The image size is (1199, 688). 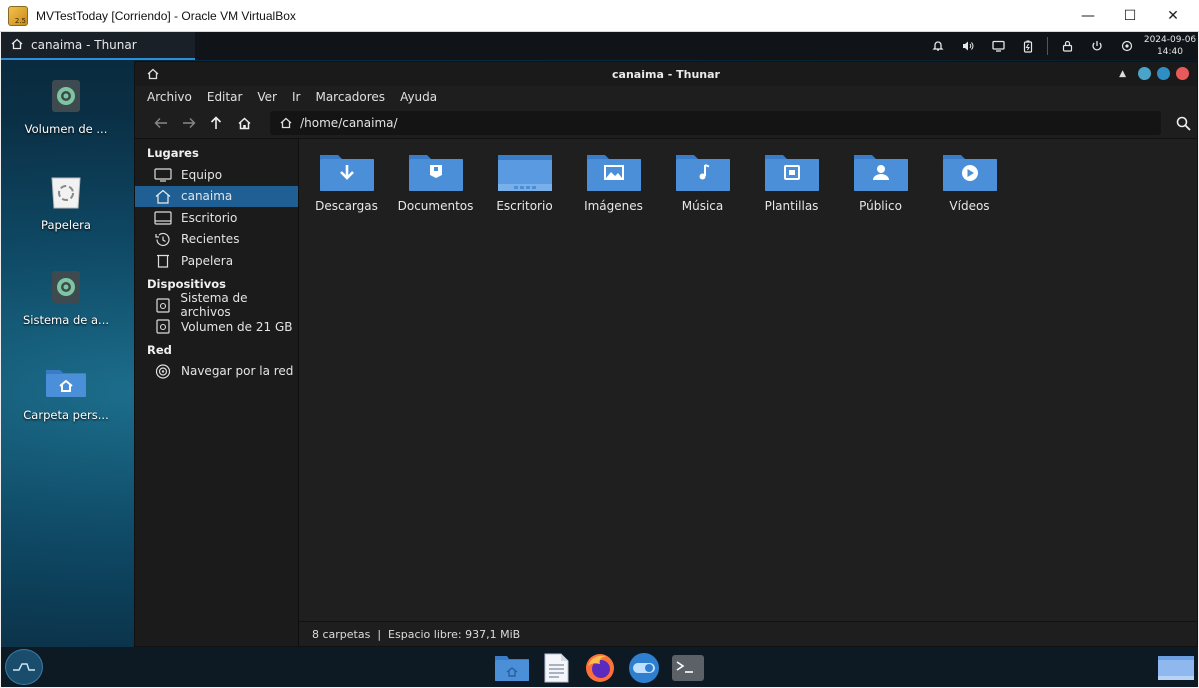 I want to click on sidebar-item-navegar-red: Navegar por la red, so click(x=216, y=372).